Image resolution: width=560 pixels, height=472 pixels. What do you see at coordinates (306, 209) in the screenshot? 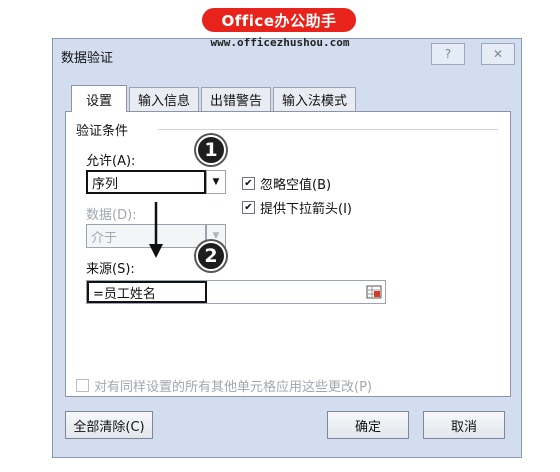
I see `in-cell-dropdown-label: 提供下拉箭头(I)` at bounding box center [306, 209].